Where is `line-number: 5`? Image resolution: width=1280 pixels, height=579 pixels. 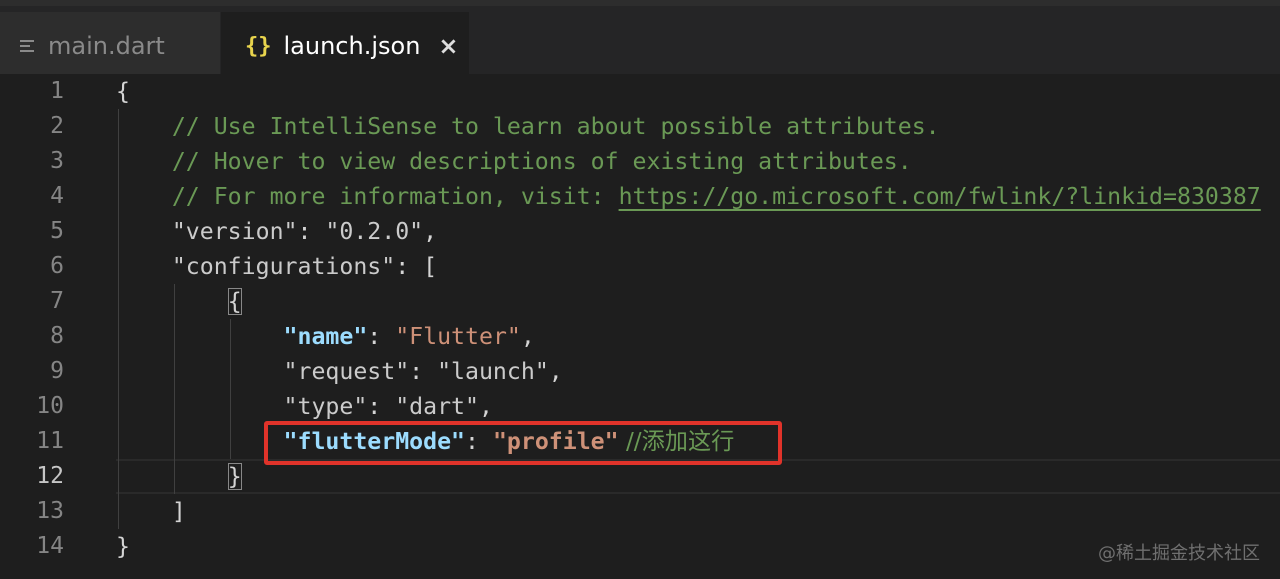 line-number: 5 is located at coordinates (57, 231).